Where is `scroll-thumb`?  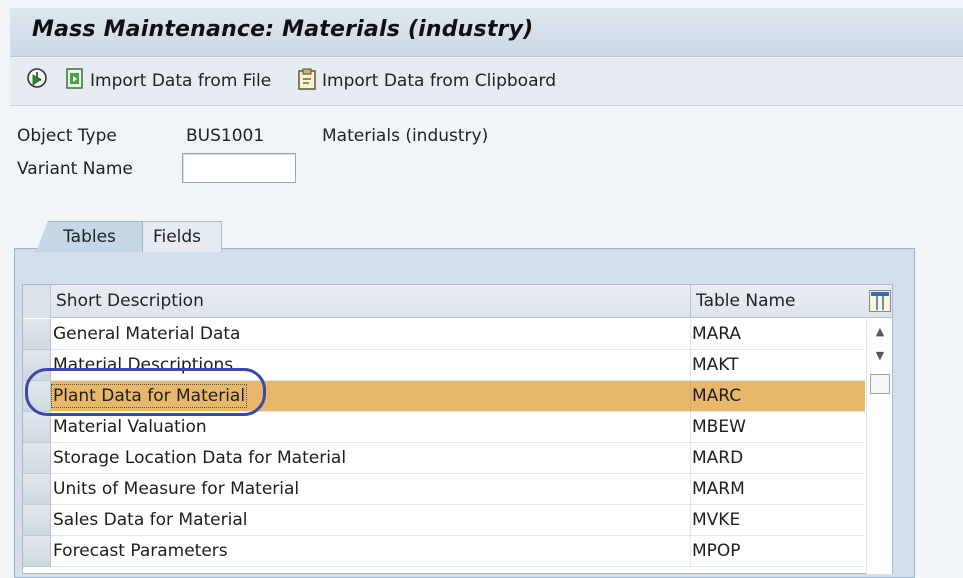 scroll-thumb is located at coordinates (880, 384).